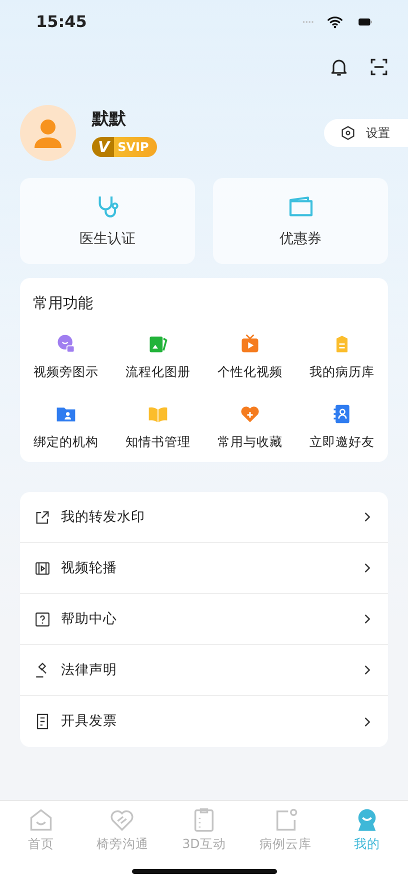 The height and width of the screenshot is (883, 408). I want to click on menu-item: 法律声明, so click(204, 670).